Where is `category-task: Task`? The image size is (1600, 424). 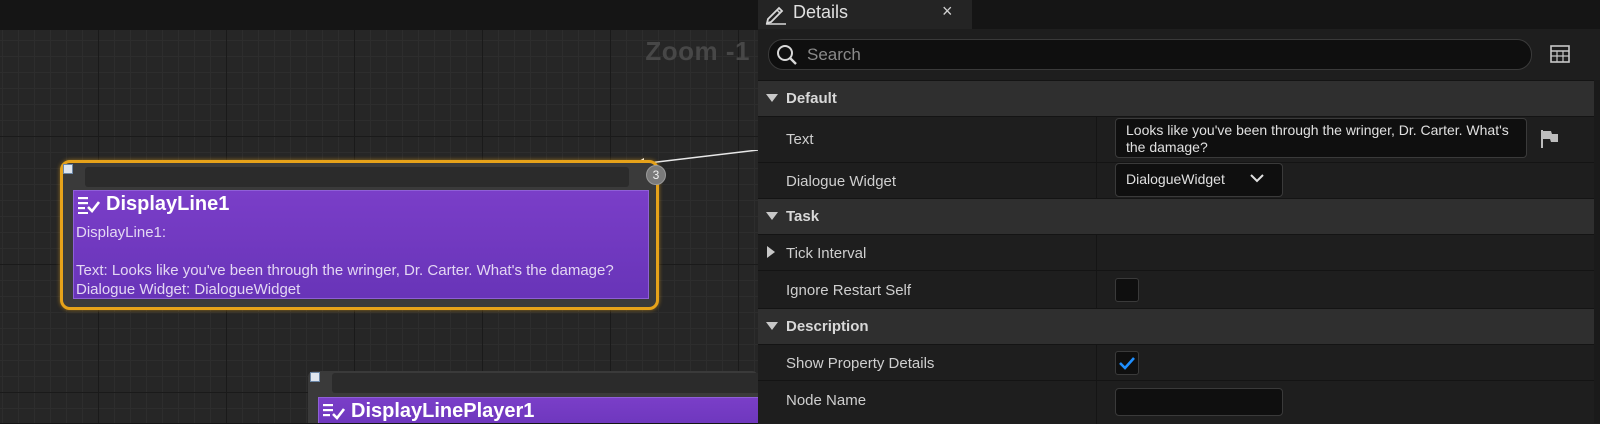
category-task: Task is located at coordinates (1179, 216).